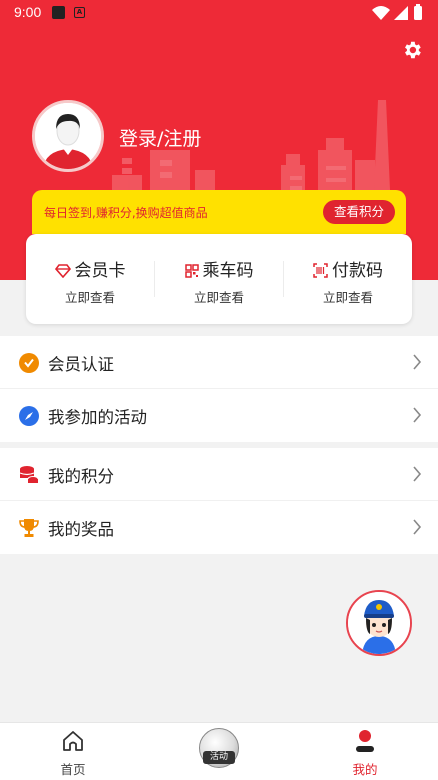 This screenshot has width=438, height=780. I want to click on signin-promo-text: 每日签到,赚积分,换购超值商品, so click(126, 213).